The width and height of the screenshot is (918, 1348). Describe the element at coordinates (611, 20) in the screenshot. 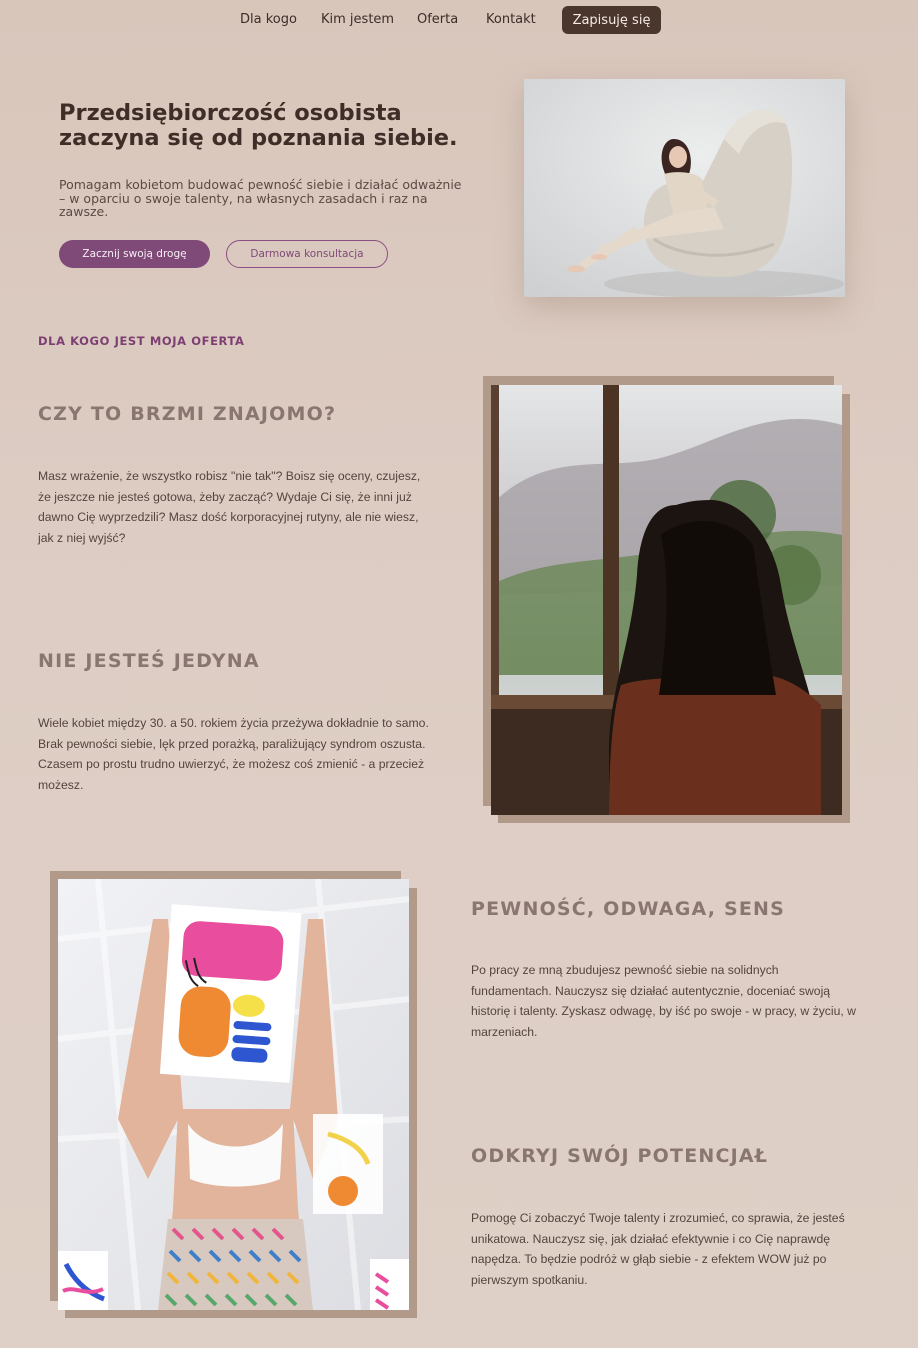

I see `signup-button: Zapisuję się` at that location.